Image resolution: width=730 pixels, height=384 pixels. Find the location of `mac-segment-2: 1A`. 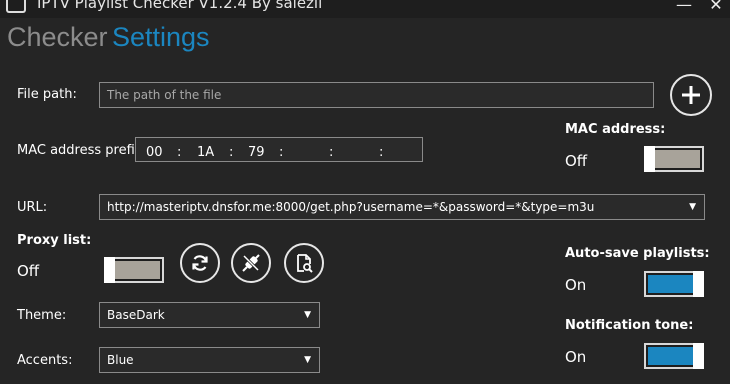

mac-segment-2: 1A is located at coordinates (205, 151).